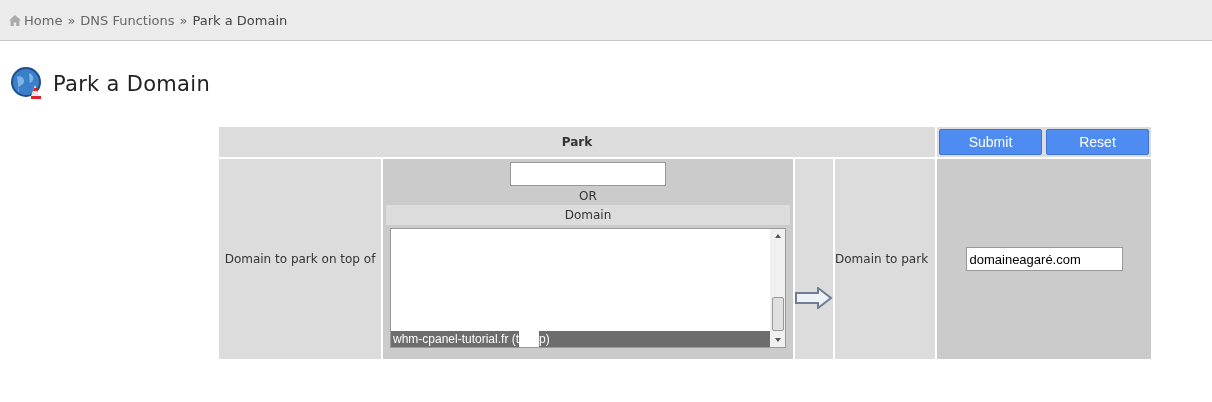 Image resolution: width=1212 pixels, height=402 pixels. I want to click on input-field: domaineagaré.com, so click(1044, 259).